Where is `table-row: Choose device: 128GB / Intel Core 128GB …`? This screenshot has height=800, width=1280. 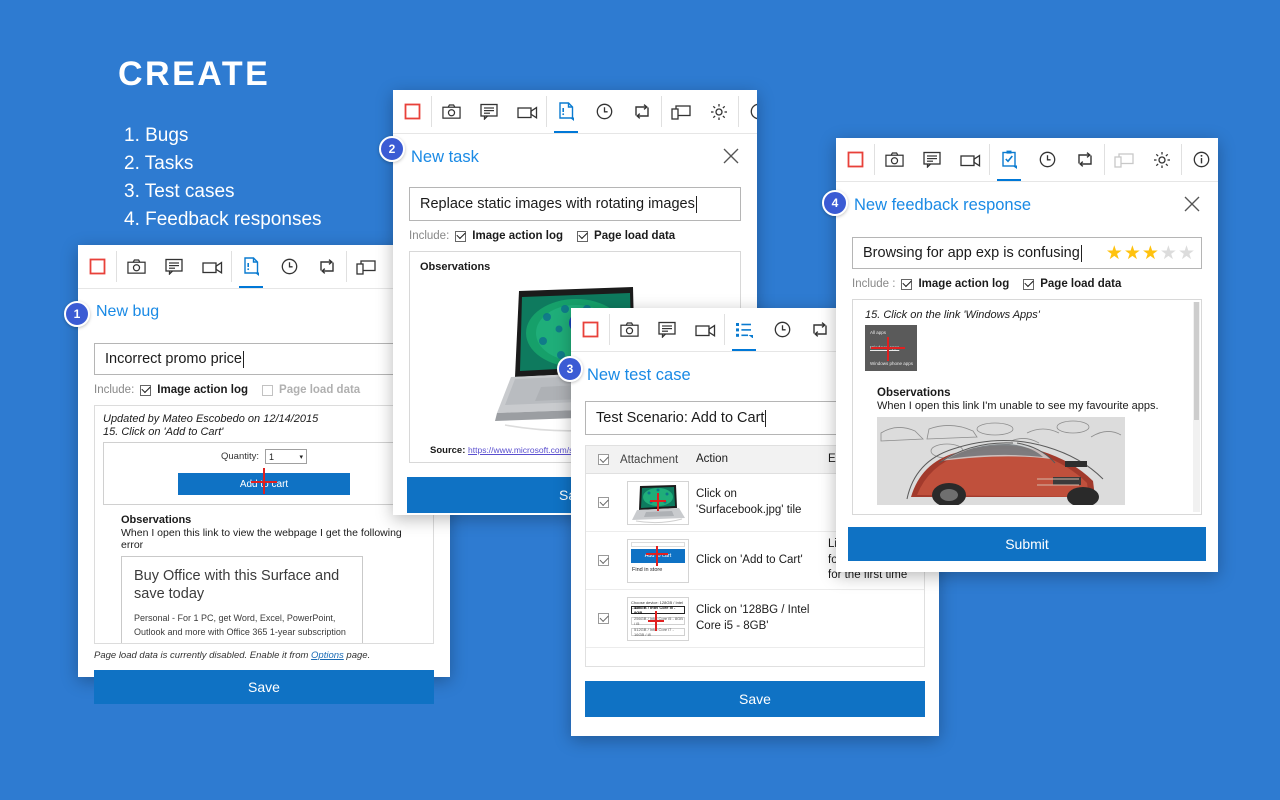 table-row: Choose device: 128GB / Intel Core 128GB … is located at coordinates (755, 619).